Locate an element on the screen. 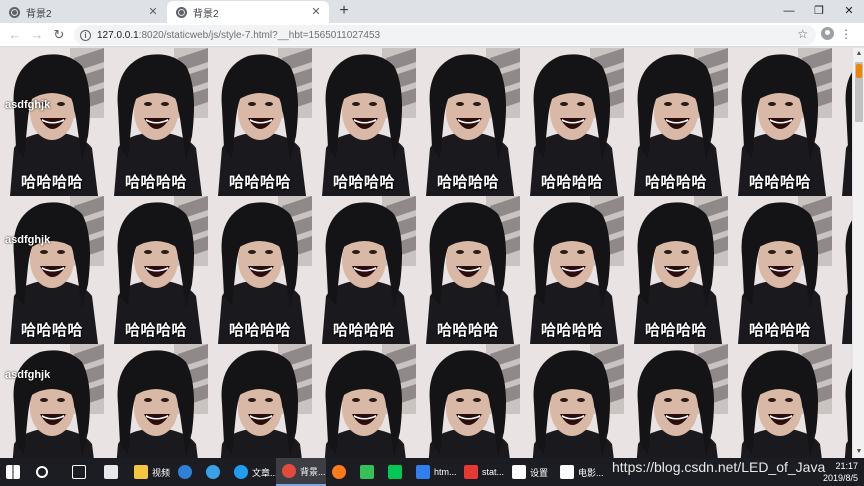 The width and height of the screenshot is (864, 486). taskbar-item-firefox is located at coordinates (340, 472).